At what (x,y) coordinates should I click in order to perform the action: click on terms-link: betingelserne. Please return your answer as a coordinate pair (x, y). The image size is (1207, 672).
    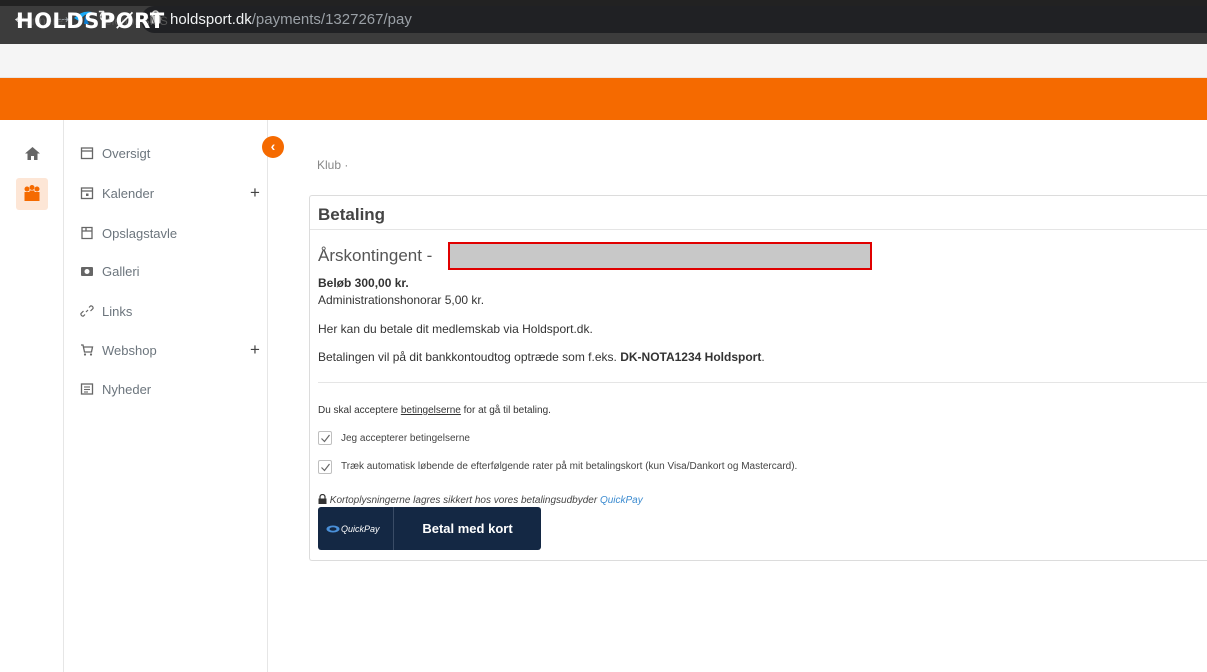
    Looking at the image, I should click on (431, 410).